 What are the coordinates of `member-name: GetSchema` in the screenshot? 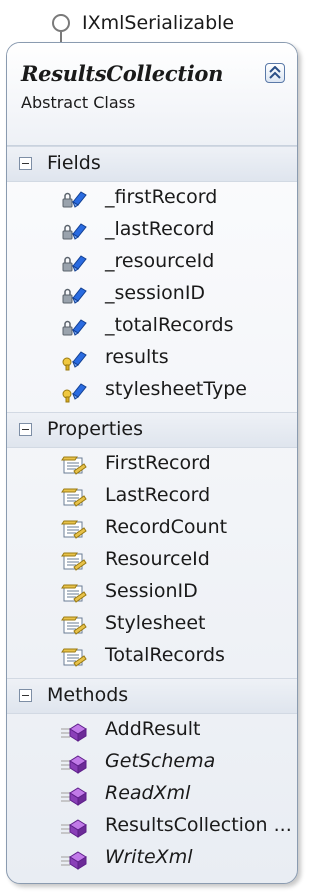 It's located at (160, 761).